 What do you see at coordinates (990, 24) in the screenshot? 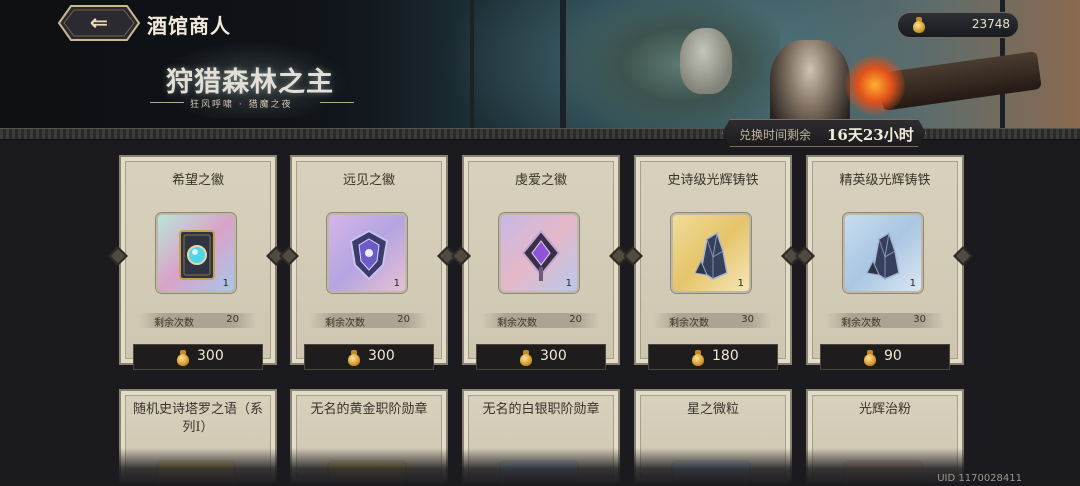
I see `currency-amount: 23748` at bounding box center [990, 24].